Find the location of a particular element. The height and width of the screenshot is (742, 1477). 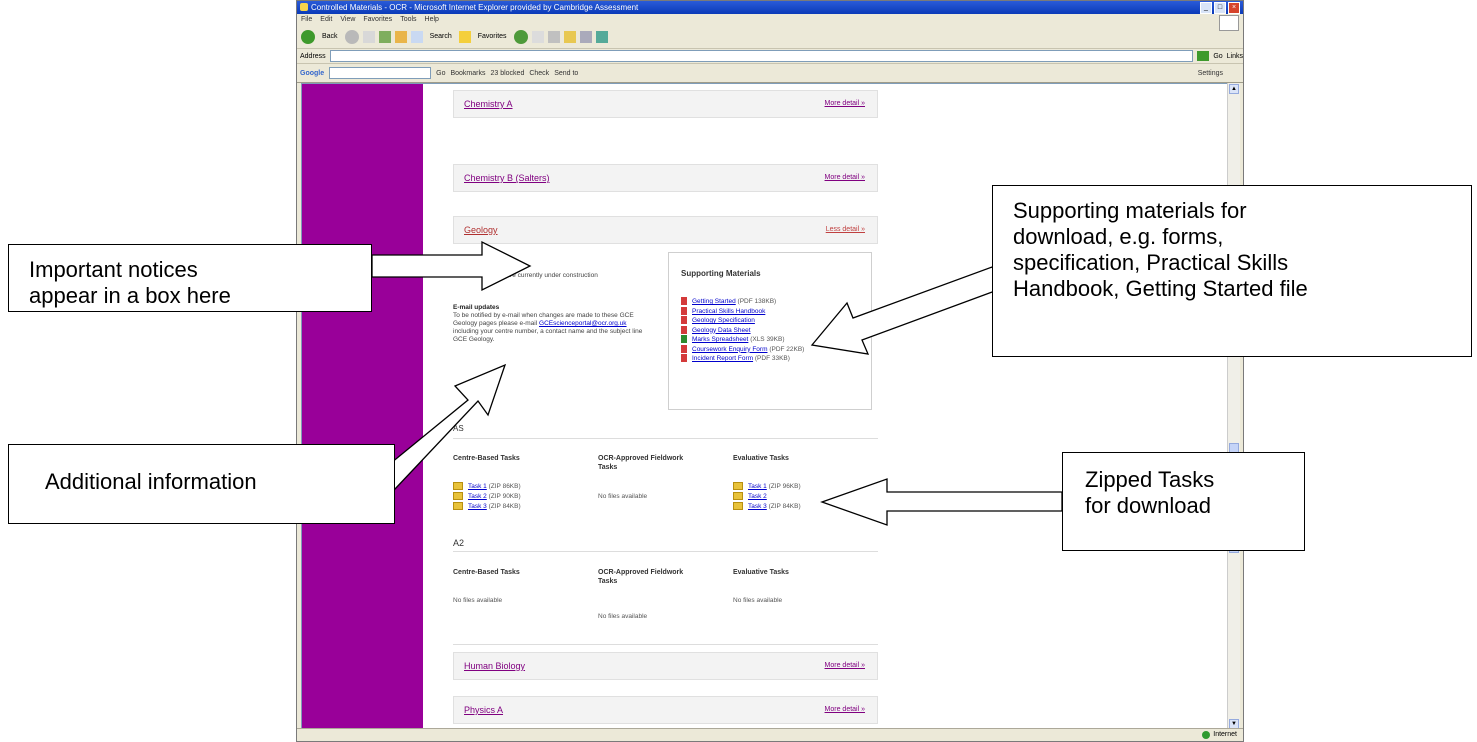

arrow-zipped is located at coordinates (941, 502).